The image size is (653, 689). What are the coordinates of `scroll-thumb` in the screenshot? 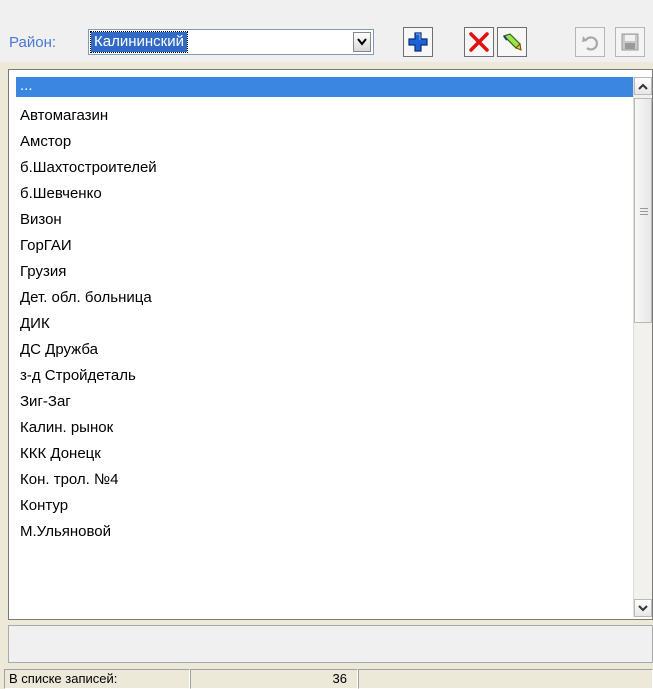 It's located at (643, 210).